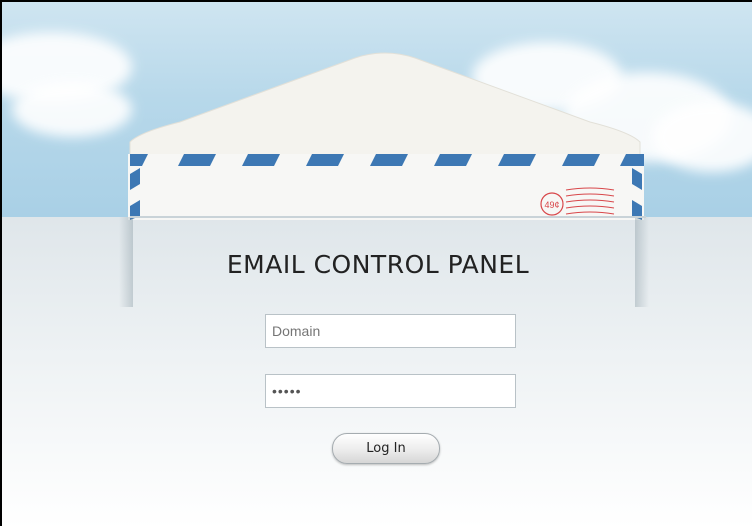  Describe the element at coordinates (390, 331) in the screenshot. I see `domain-field` at that location.